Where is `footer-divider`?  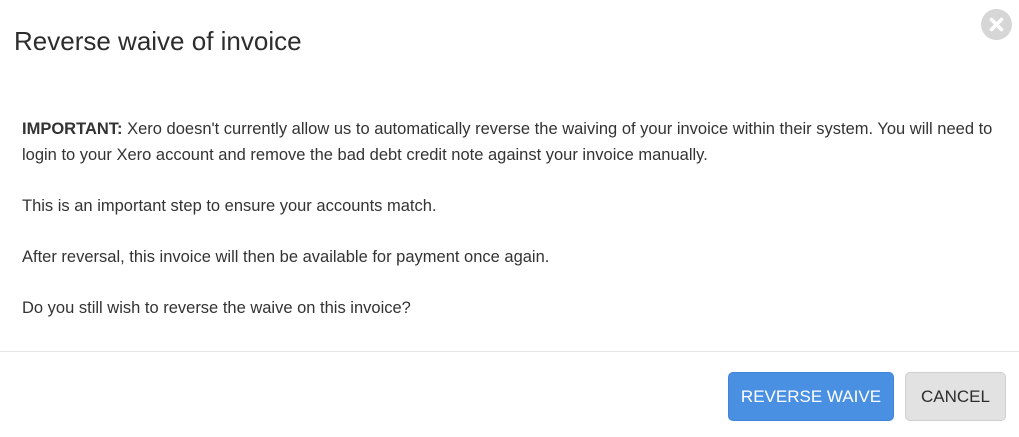
footer-divider is located at coordinates (509, 351).